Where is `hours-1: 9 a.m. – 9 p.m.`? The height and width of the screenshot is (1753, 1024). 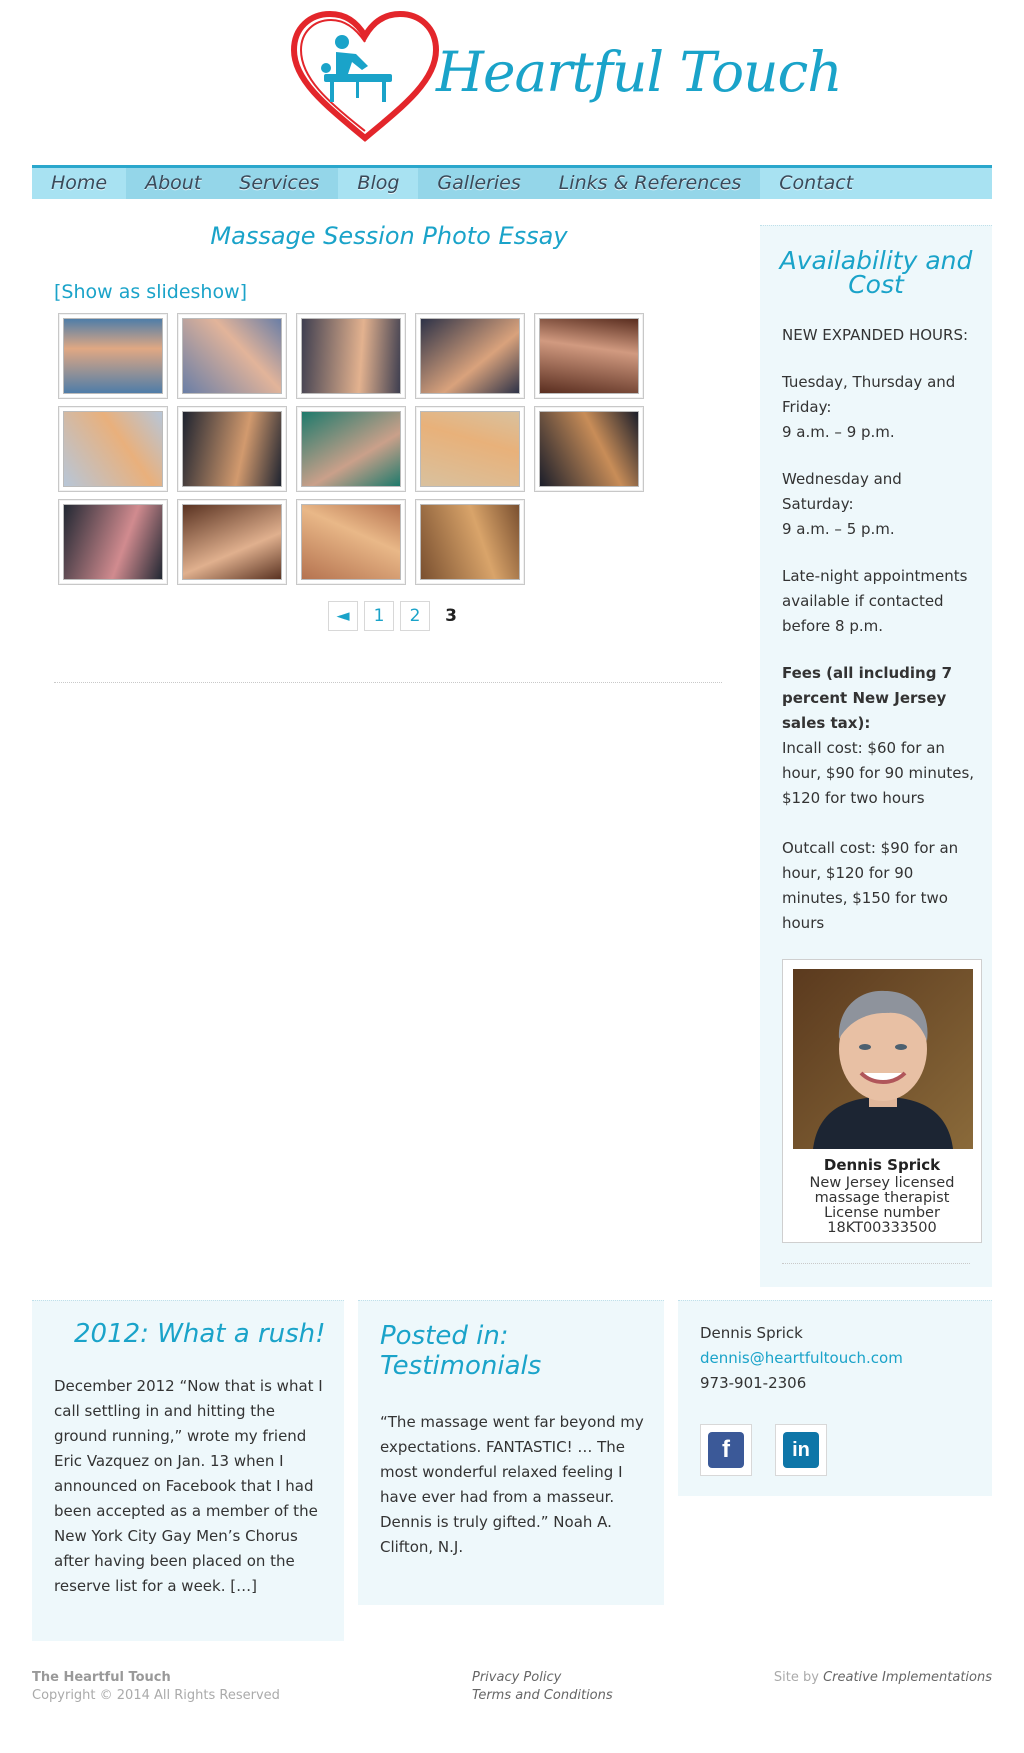 hours-1: 9 a.m. – 9 p.m. is located at coordinates (838, 432).